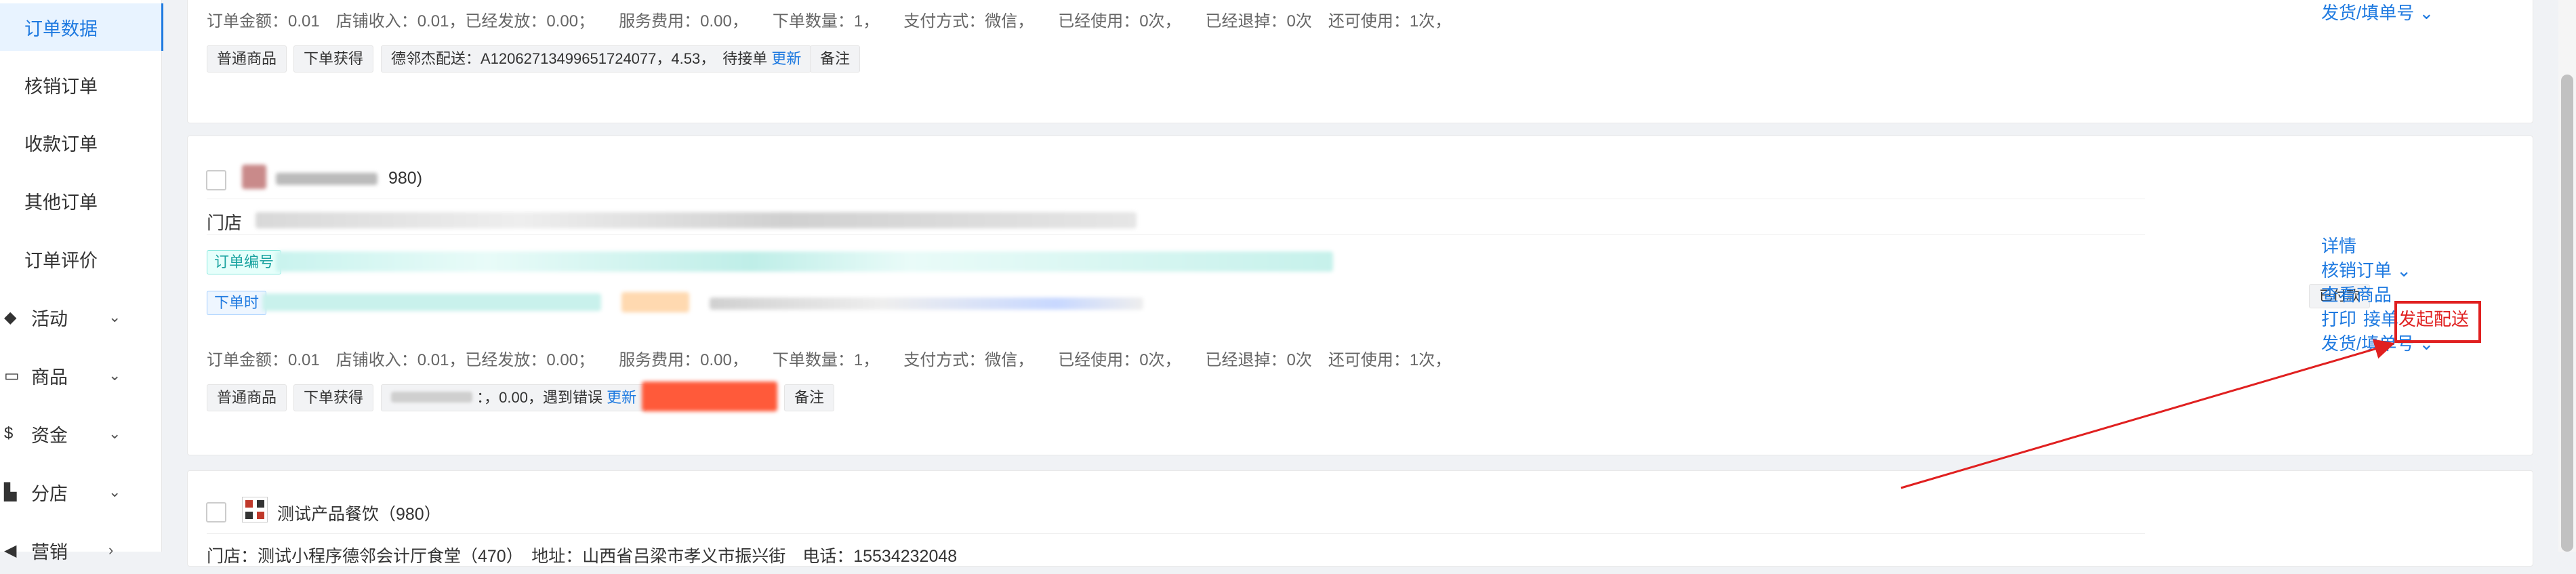 This screenshot has height=574, width=2576. What do you see at coordinates (2147, 414) in the screenshot?
I see `annotation-arrow` at bounding box center [2147, 414].